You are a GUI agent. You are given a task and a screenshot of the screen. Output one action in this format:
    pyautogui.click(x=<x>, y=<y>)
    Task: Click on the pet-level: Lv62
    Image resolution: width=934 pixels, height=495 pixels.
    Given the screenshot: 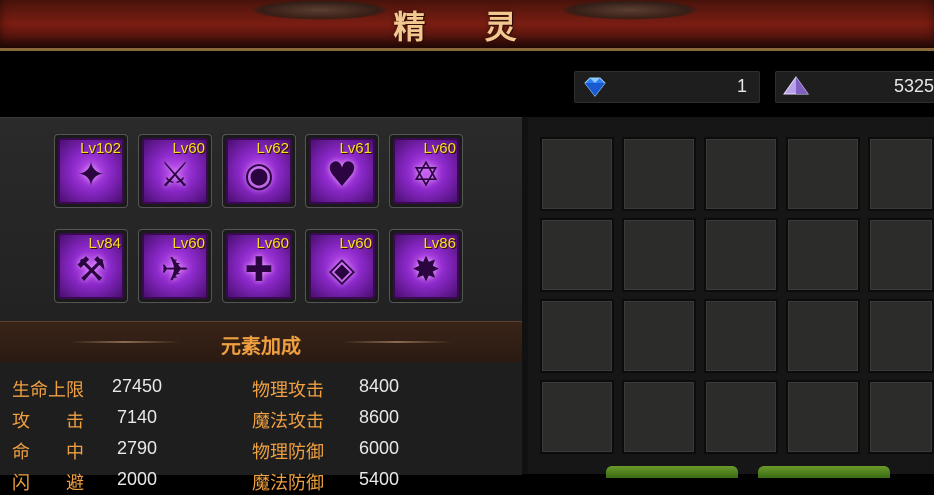 What is the action you would take?
    pyautogui.click(x=272, y=148)
    